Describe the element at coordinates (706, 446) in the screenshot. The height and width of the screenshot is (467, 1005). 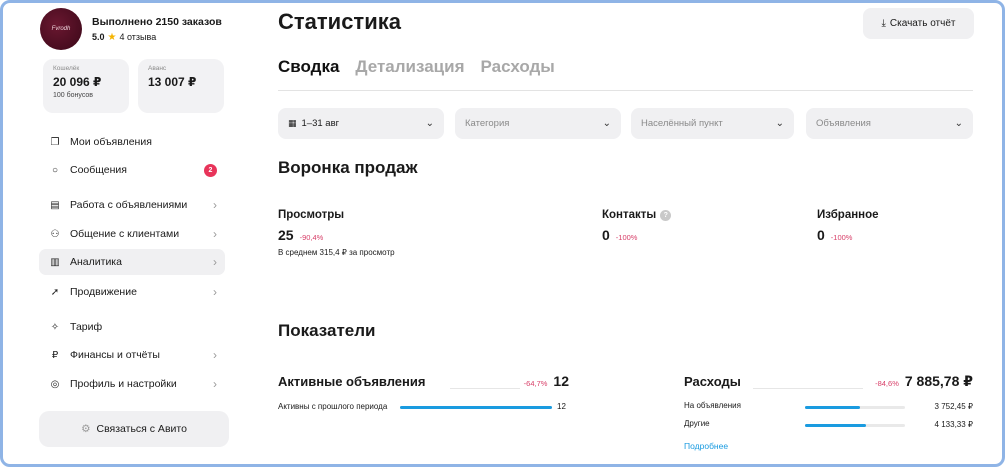
I see `more-details-link: Подробнее` at that location.